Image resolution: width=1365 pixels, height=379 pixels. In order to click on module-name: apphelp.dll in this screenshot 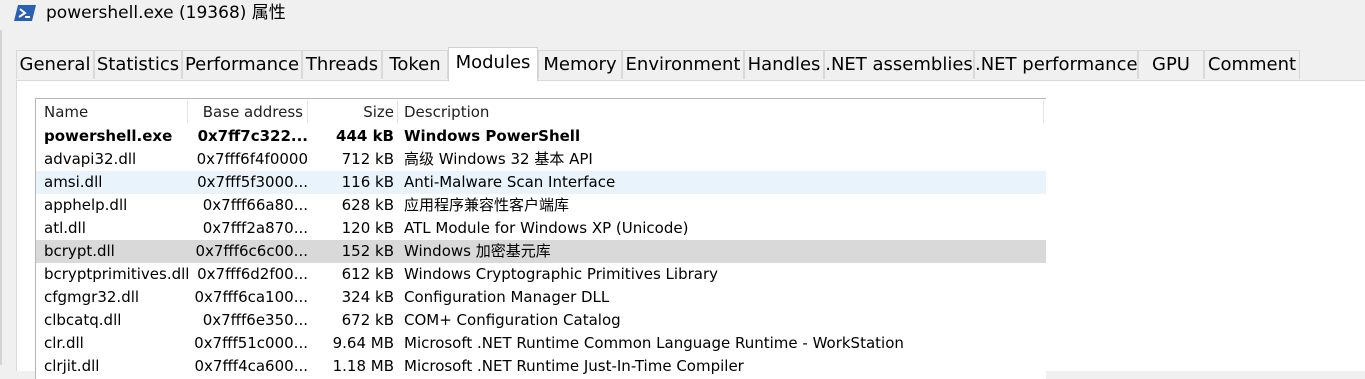, I will do `click(86, 205)`.